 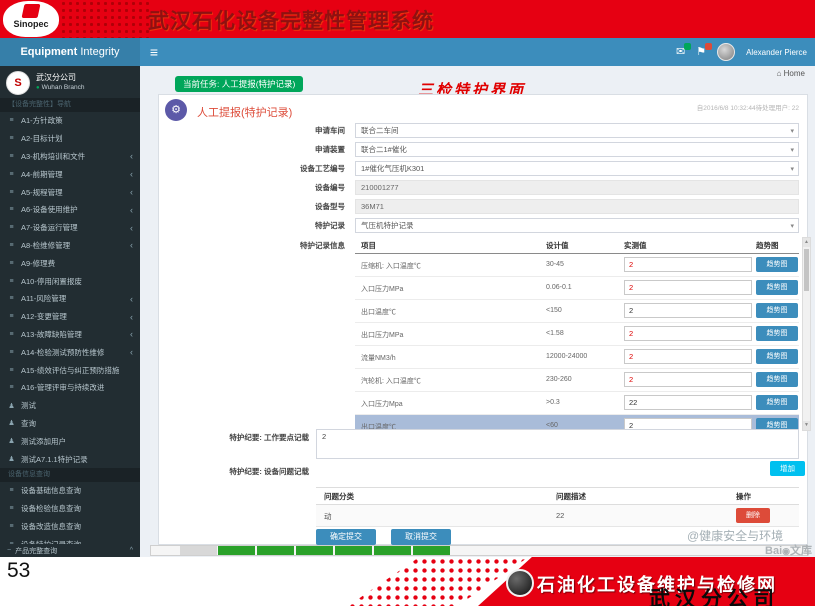 What do you see at coordinates (577, 357) in the screenshot?
I see `record-row: 流量NM3/h 12000-24000 趋势图` at bounding box center [577, 357].